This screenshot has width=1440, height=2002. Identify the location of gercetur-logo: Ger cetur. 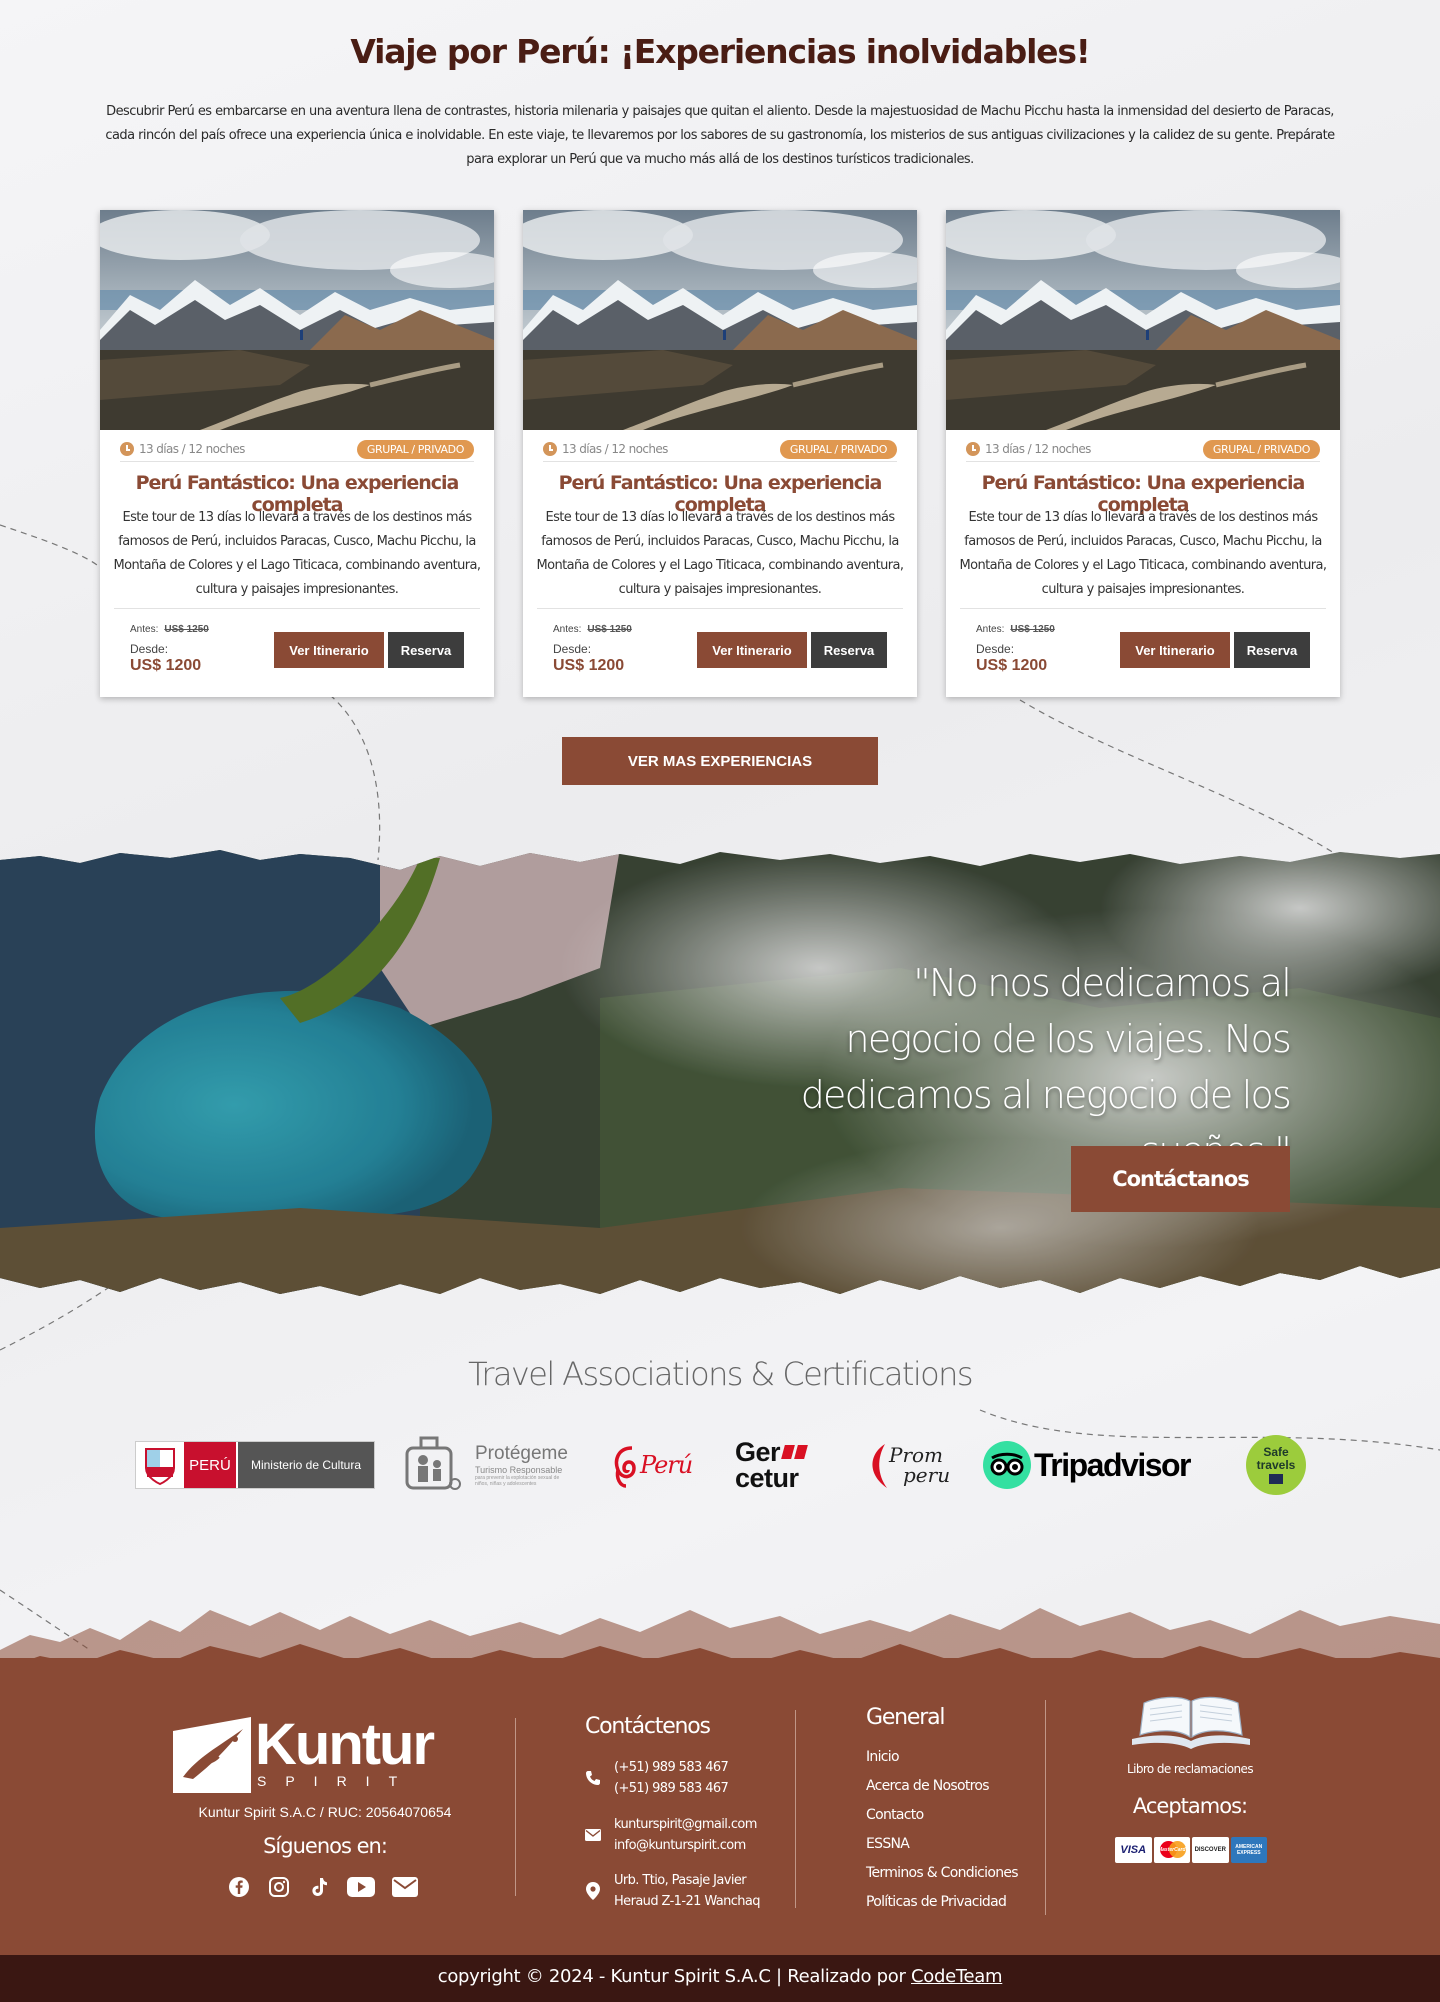
(787, 1465).